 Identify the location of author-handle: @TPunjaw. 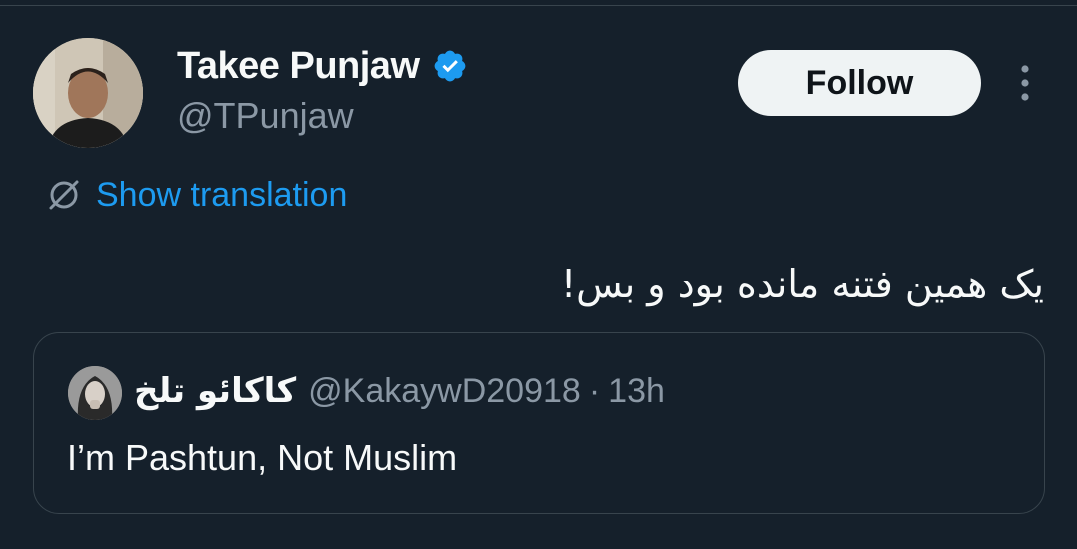
(265, 116).